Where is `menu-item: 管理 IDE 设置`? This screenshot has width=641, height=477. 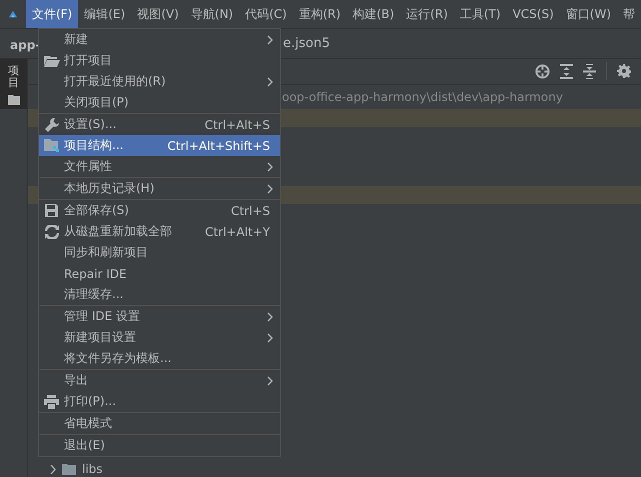 menu-item: 管理 IDE 设置 is located at coordinates (159, 316).